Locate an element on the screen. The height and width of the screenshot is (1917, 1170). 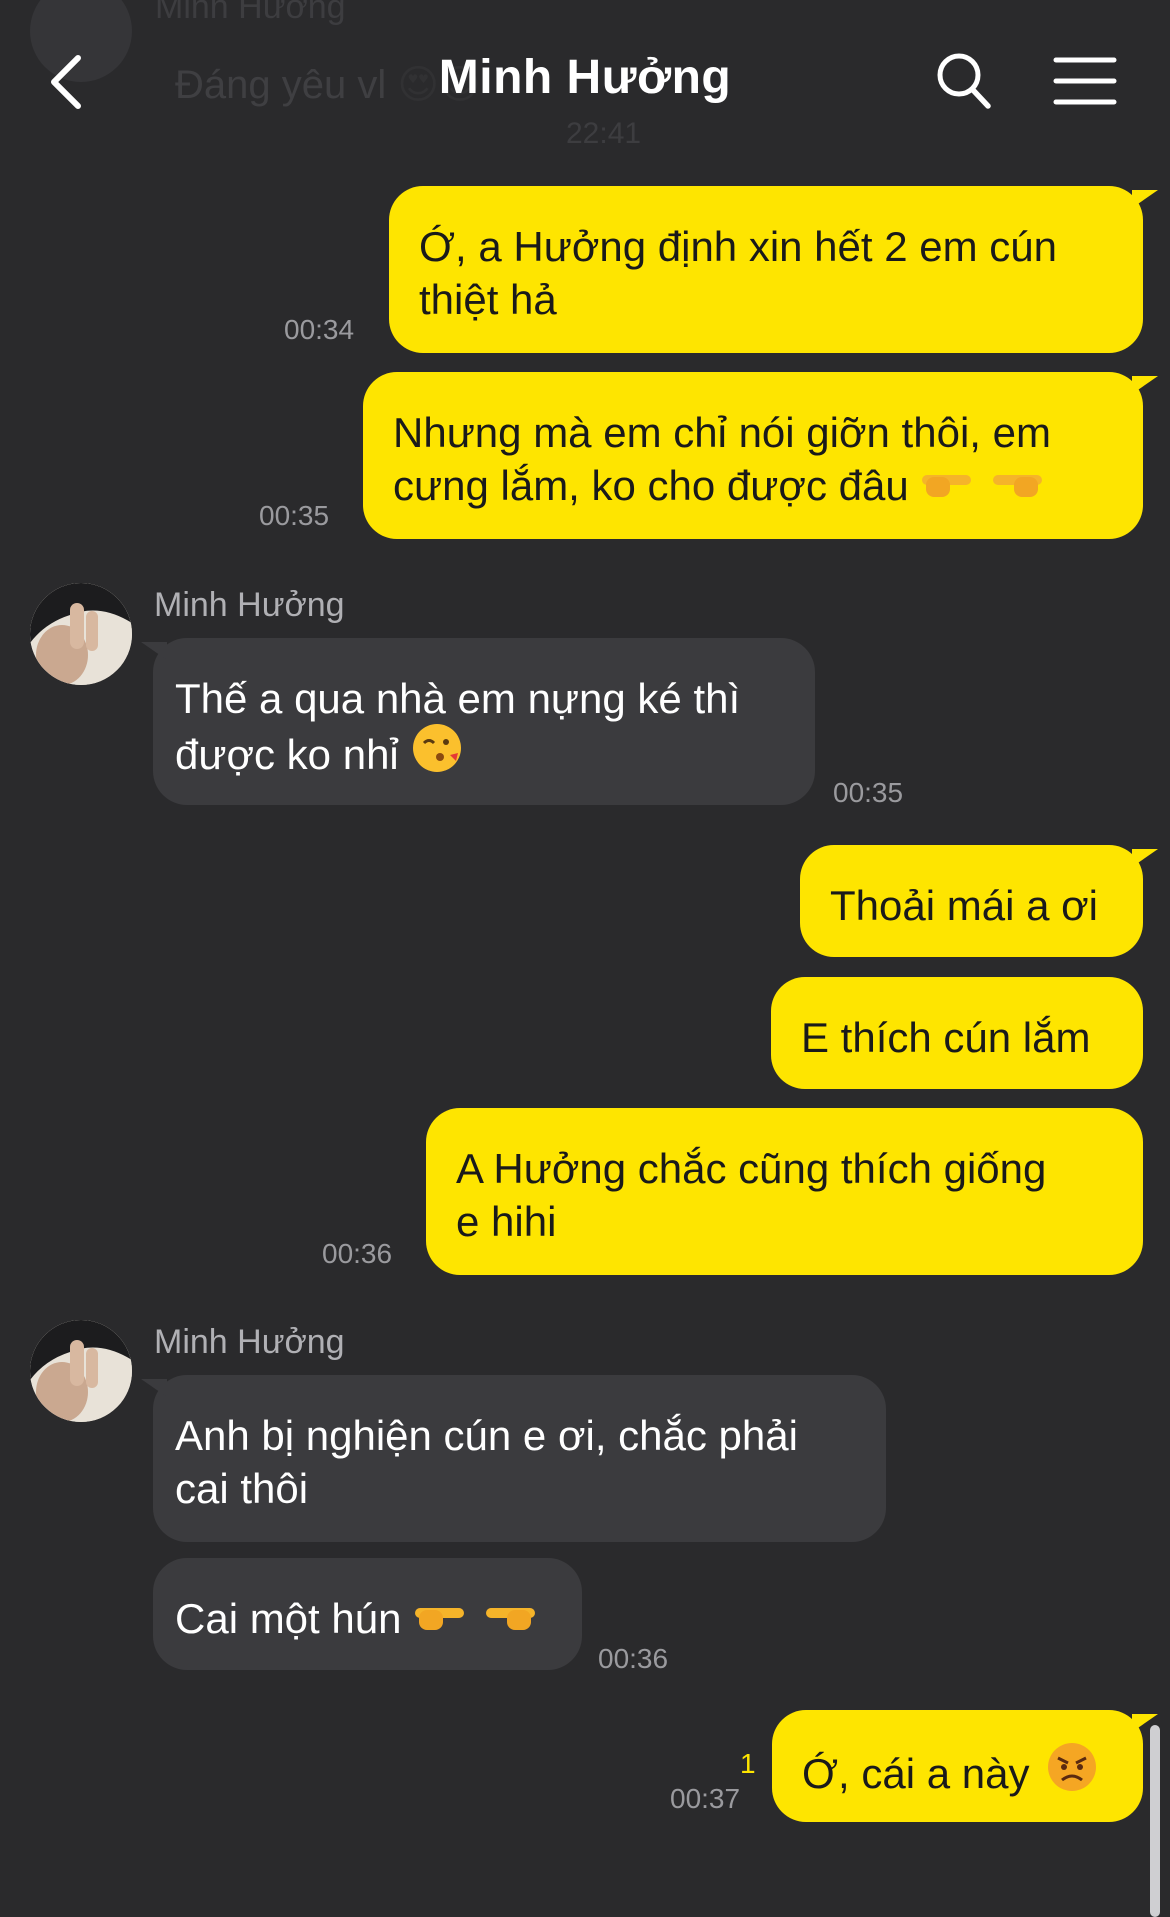
menu-icon is located at coordinates (1085, 81).